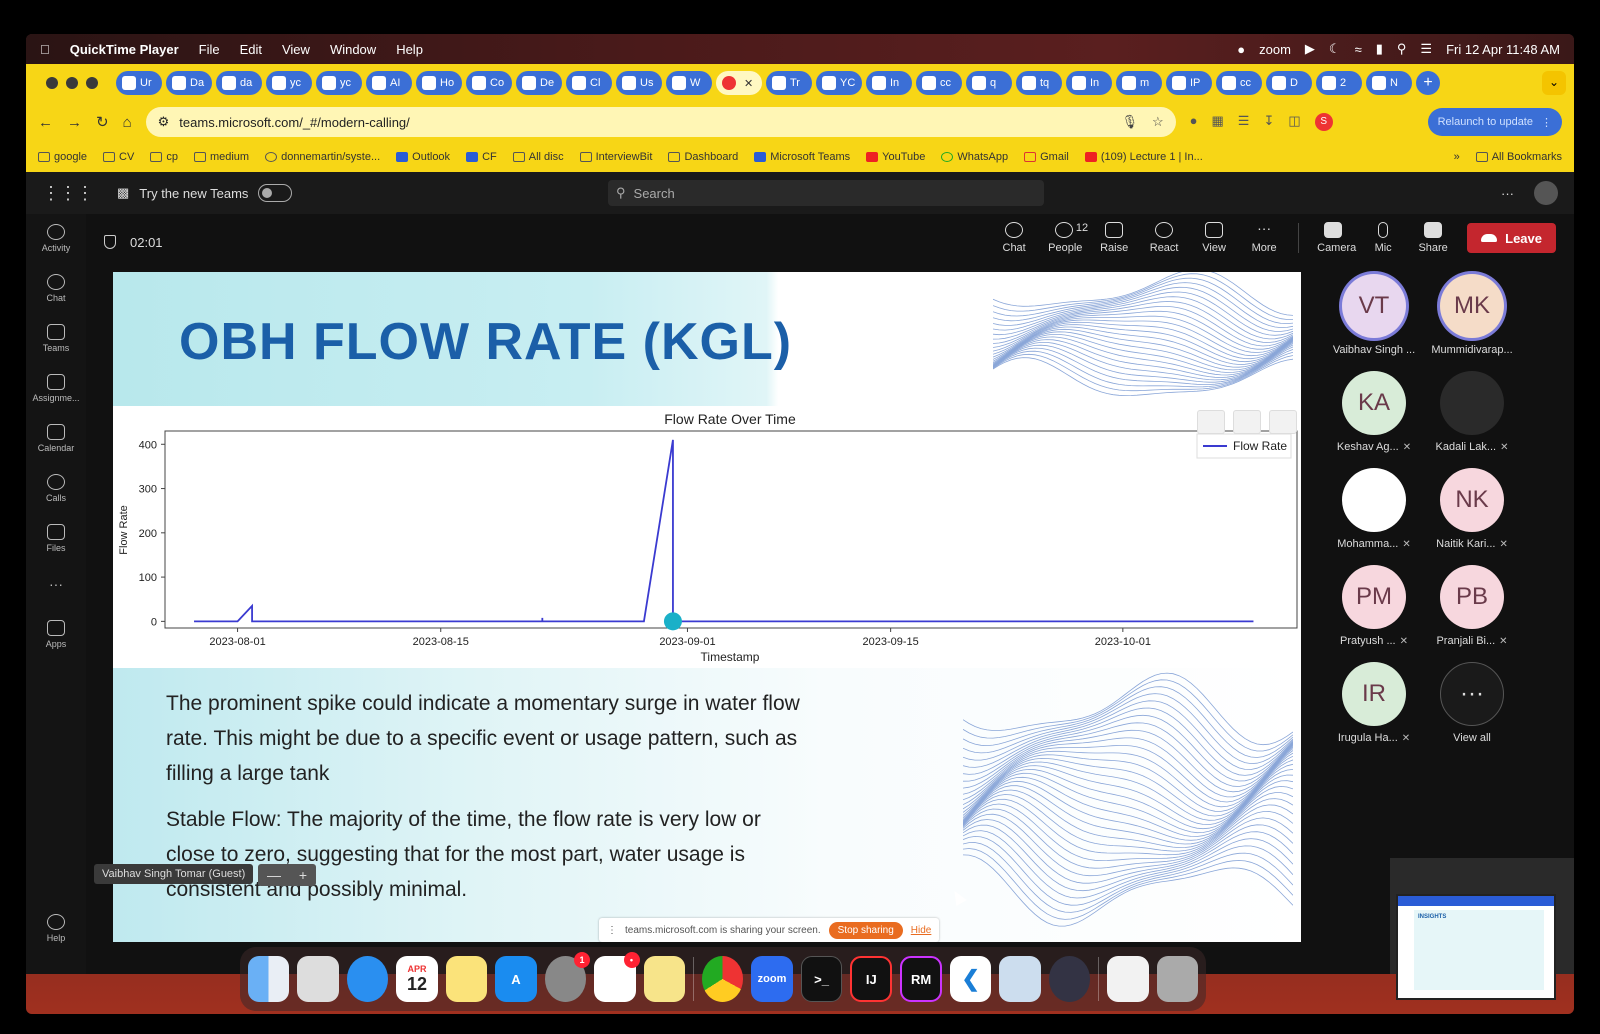 The height and width of the screenshot is (1034, 1600). Describe the element at coordinates (56, 538) in the screenshot. I see `rail-files: Files` at that location.